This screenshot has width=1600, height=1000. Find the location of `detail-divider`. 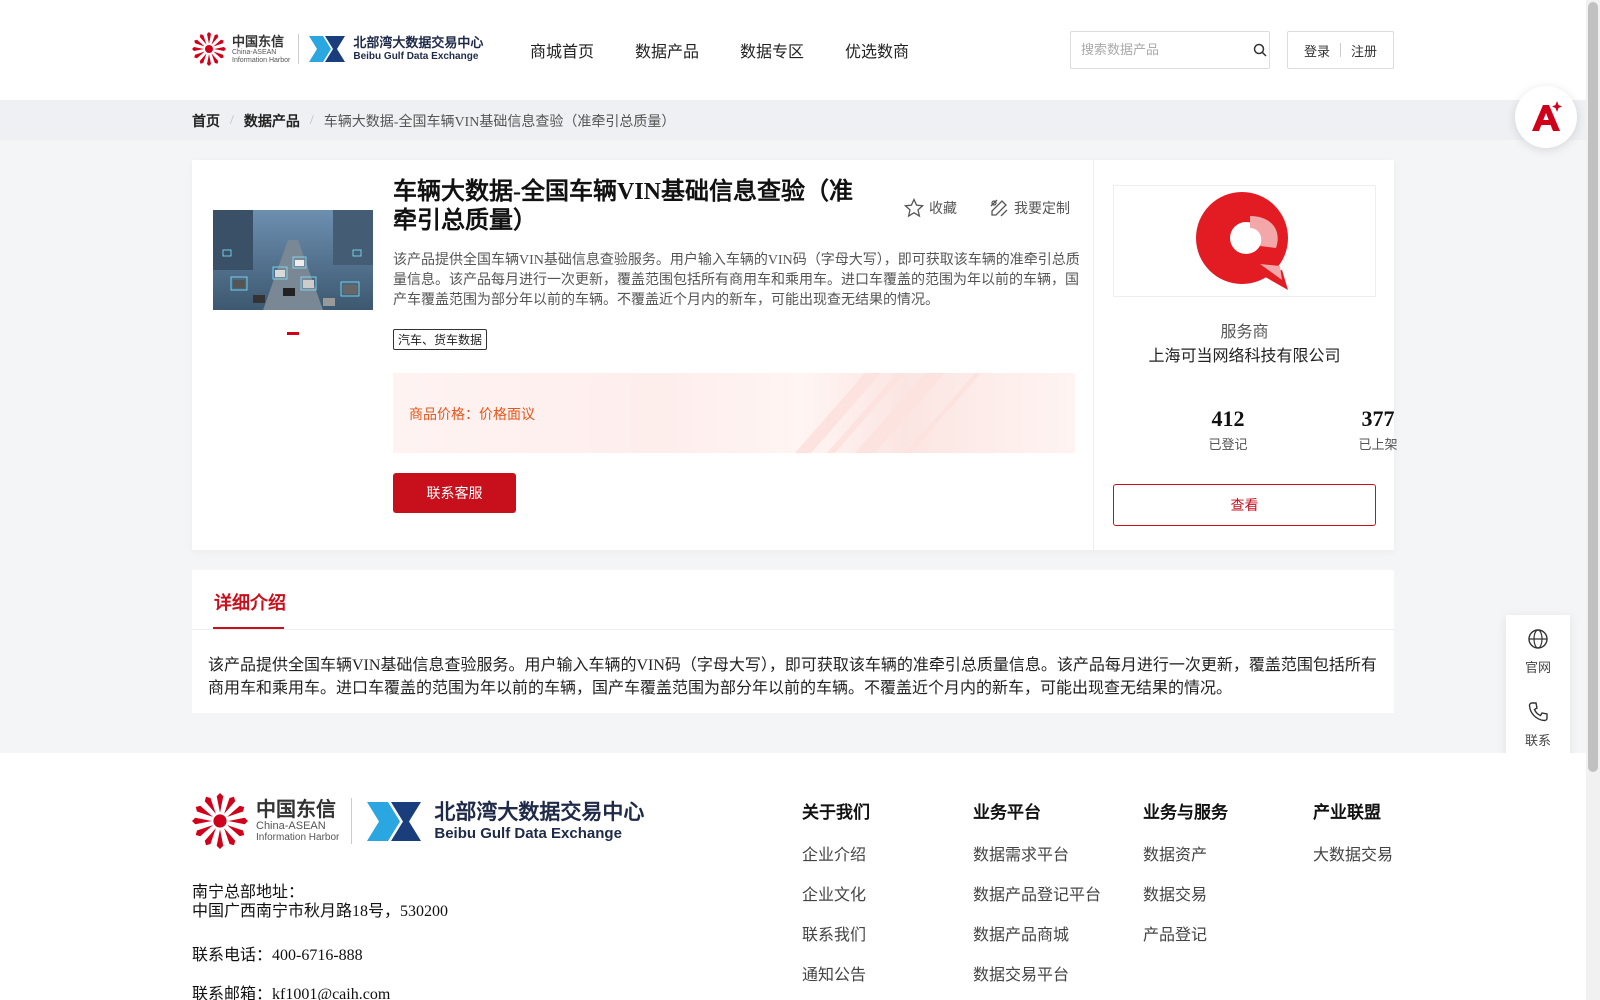

detail-divider is located at coordinates (793, 629).